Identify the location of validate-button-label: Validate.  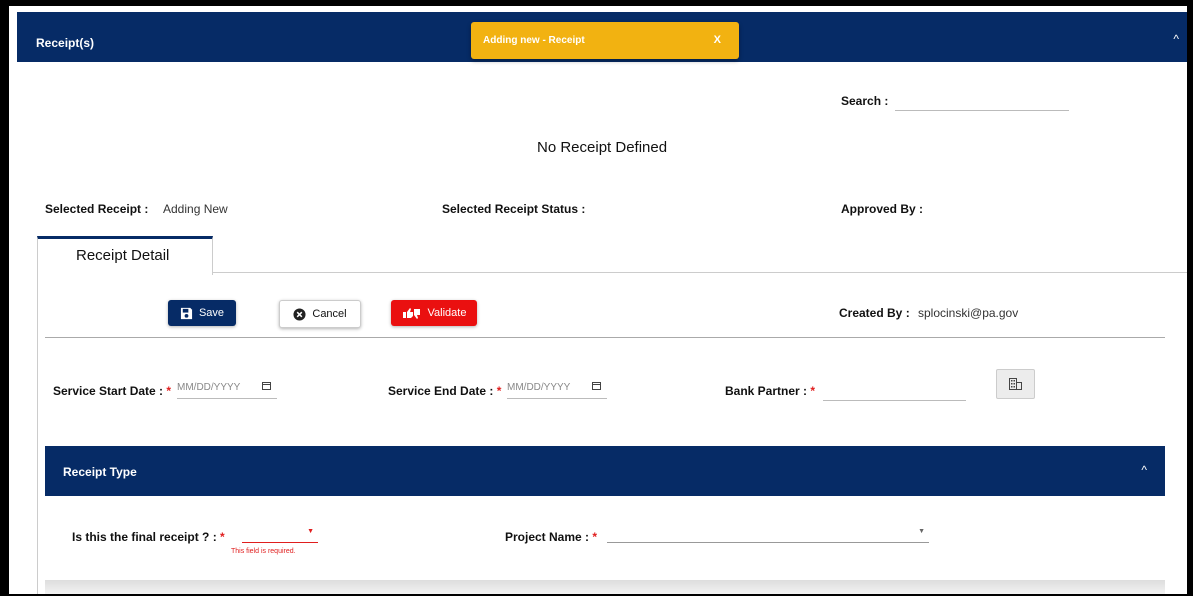
(447, 313).